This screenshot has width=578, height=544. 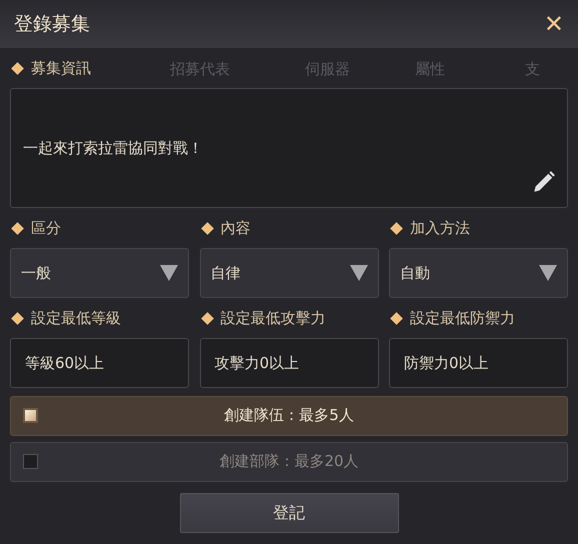 What do you see at coordinates (113, 148) in the screenshot?
I see `message-text: 一起來打索拉雷協同對戰！` at bounding box center [113, 148].